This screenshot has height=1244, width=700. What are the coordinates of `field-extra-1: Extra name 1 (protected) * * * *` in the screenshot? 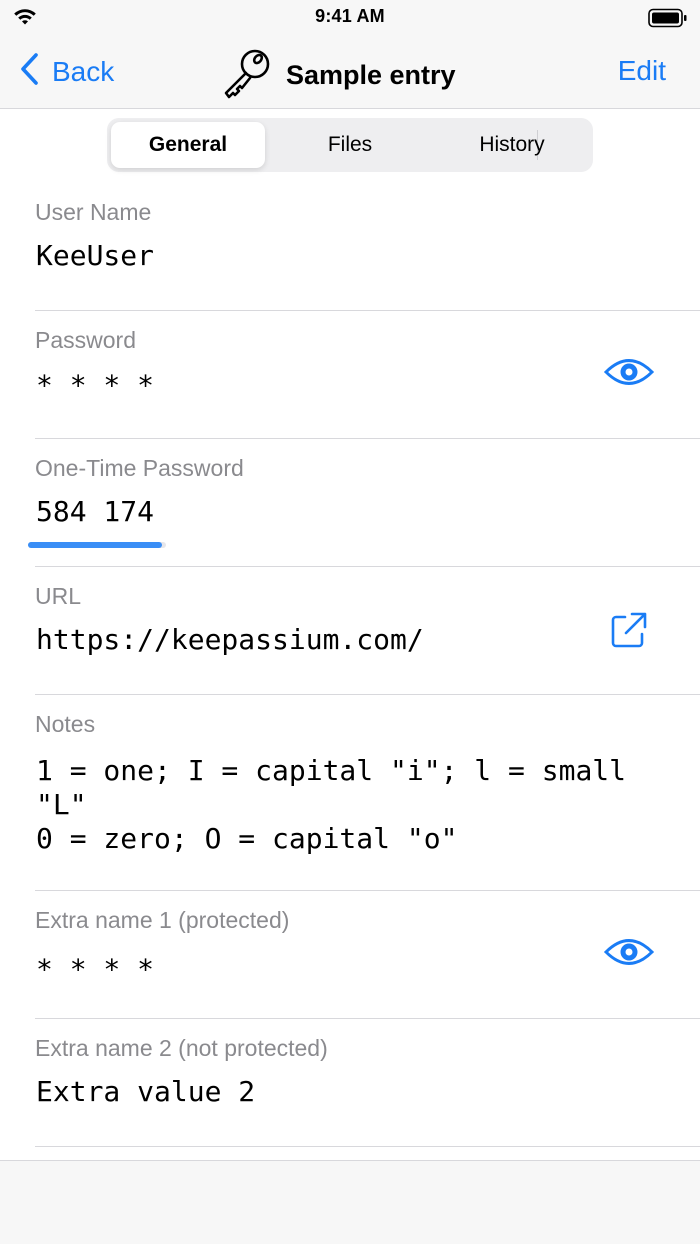 It's located at (350, 955).